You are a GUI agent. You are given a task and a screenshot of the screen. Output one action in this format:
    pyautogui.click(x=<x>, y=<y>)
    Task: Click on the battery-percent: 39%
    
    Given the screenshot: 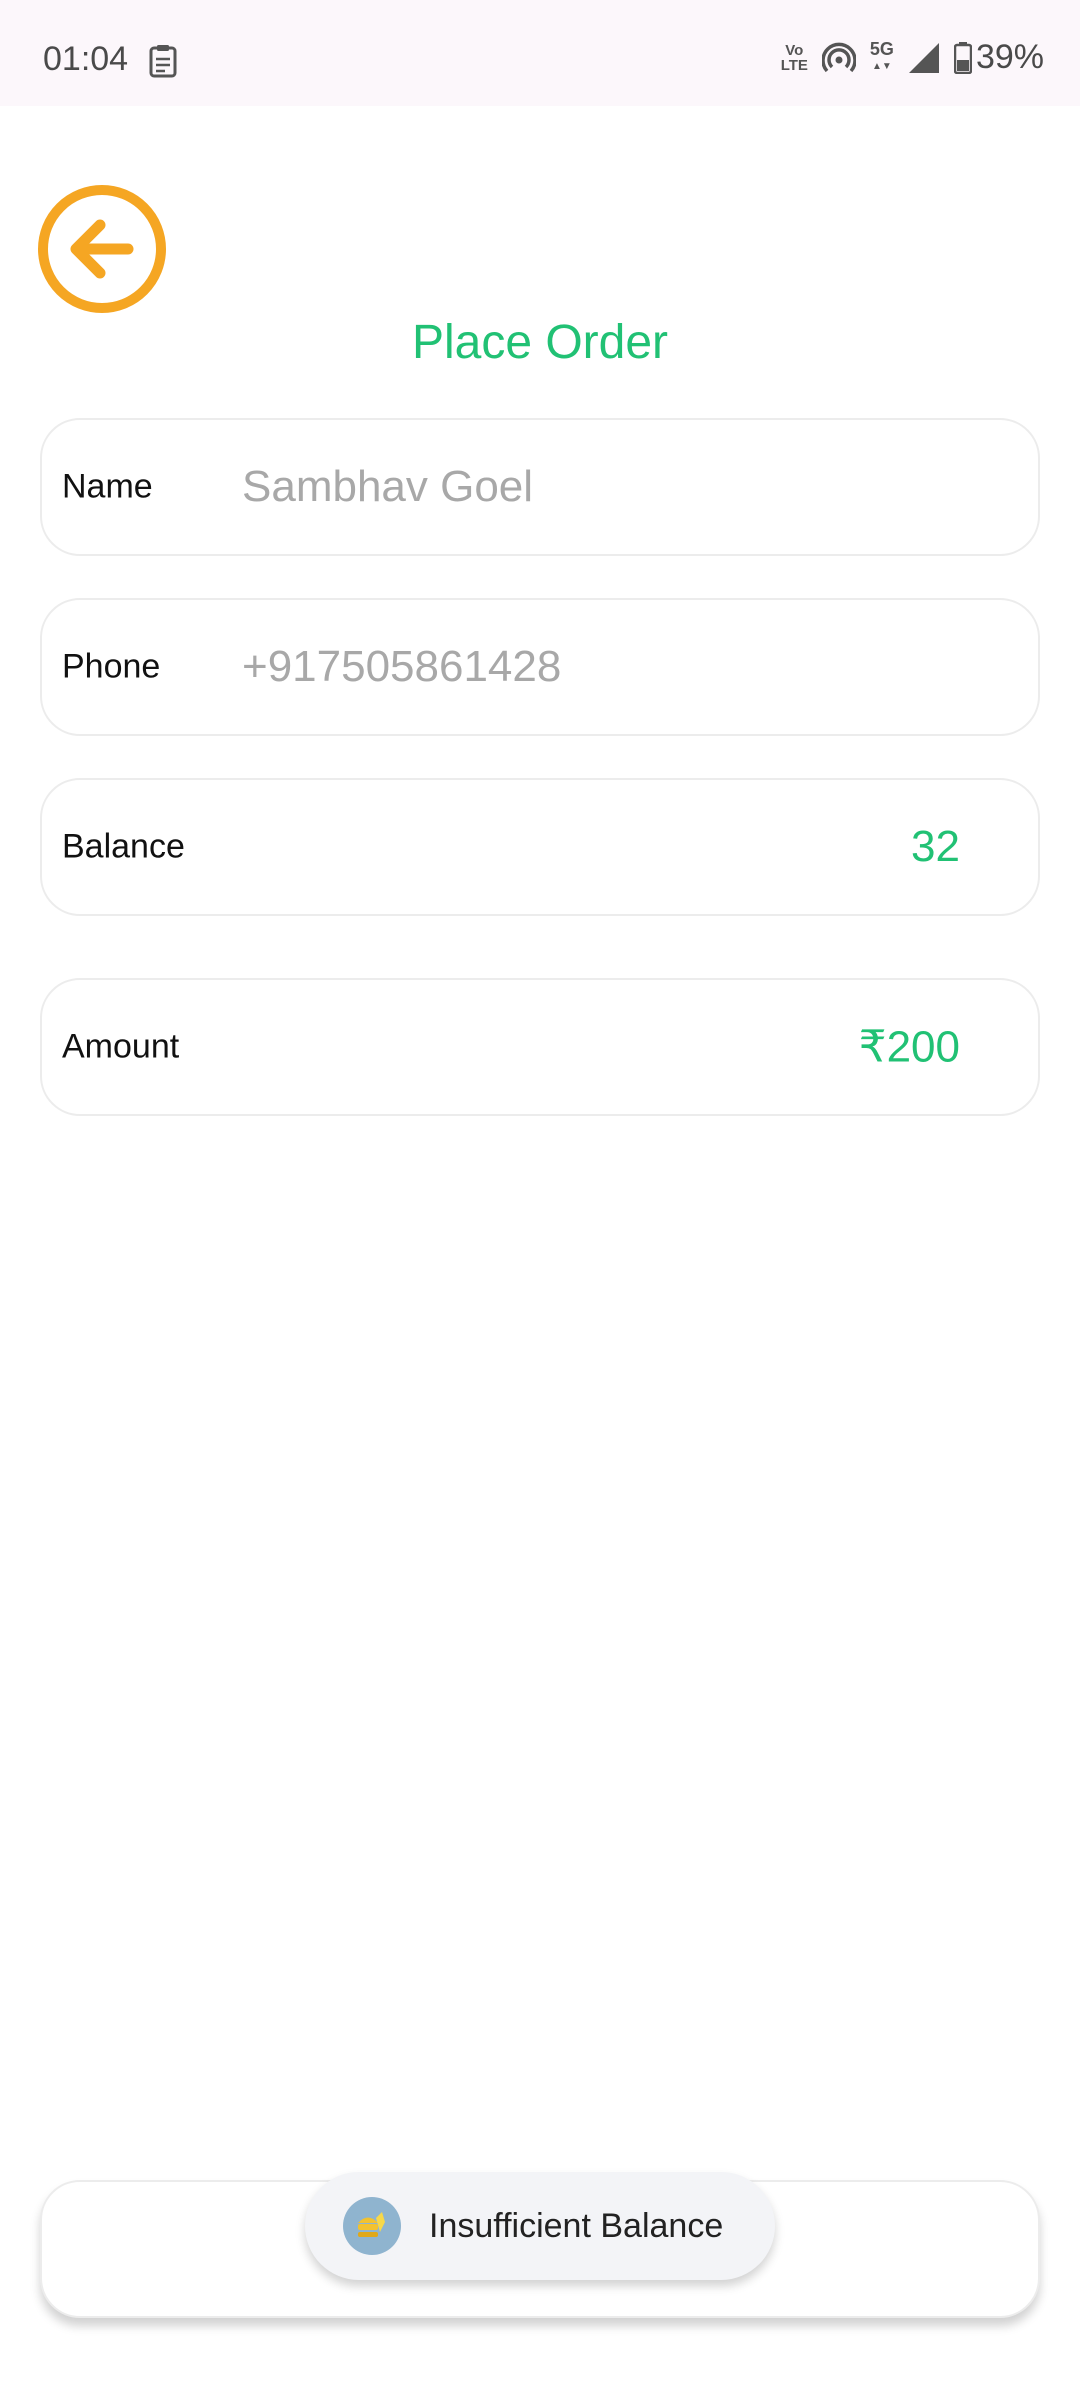 What is the action you would take?
    pyautogui.click(x=1009, y=57)
    